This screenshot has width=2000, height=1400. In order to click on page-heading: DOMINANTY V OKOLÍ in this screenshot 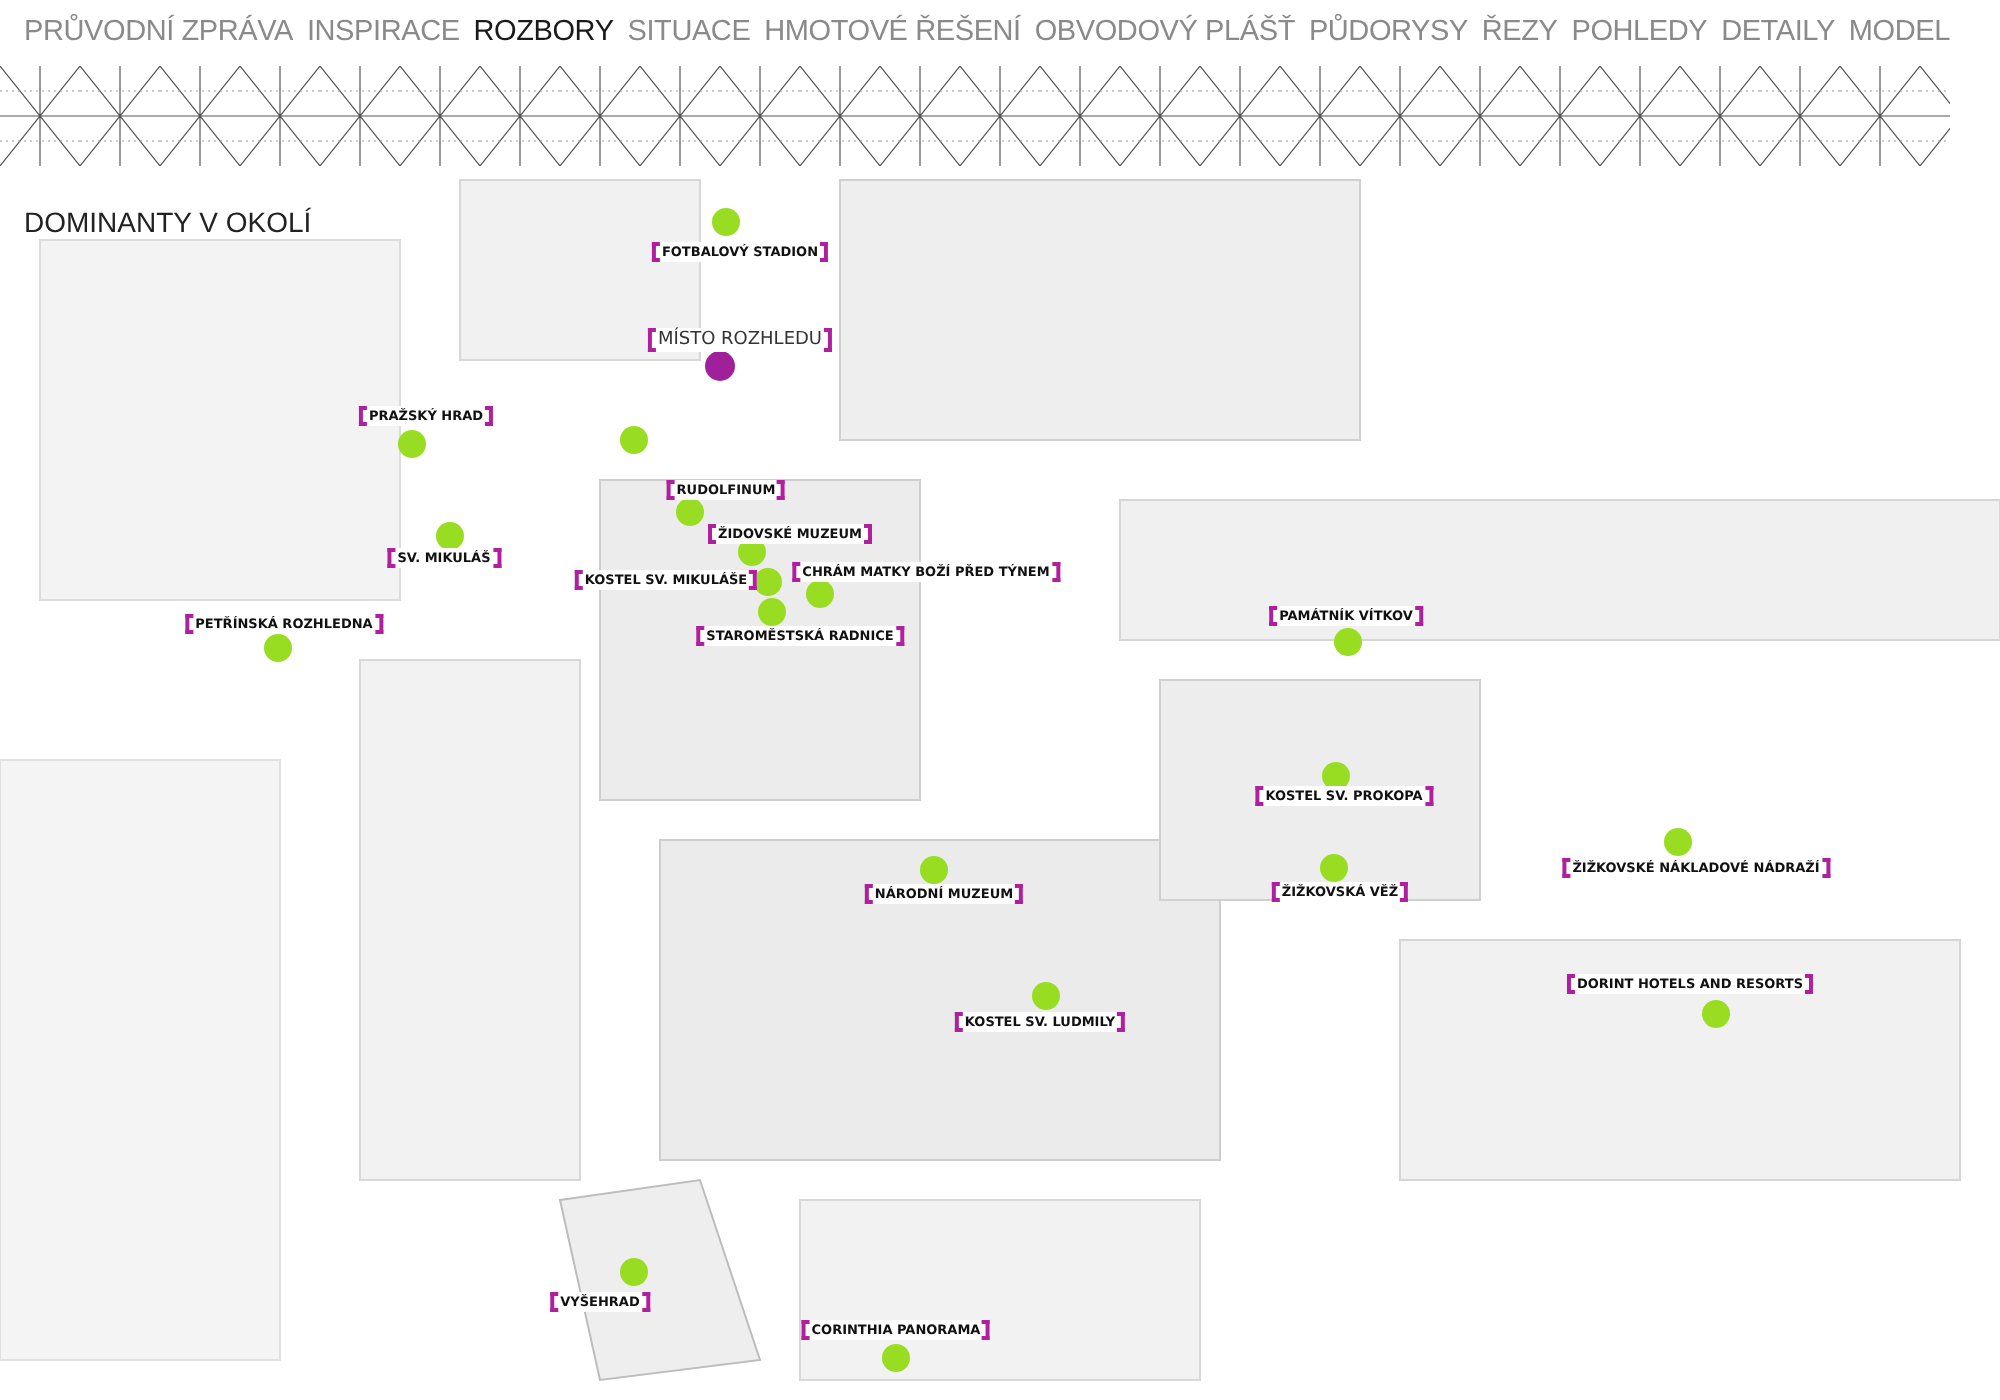, I will do `click(169, 222)`.